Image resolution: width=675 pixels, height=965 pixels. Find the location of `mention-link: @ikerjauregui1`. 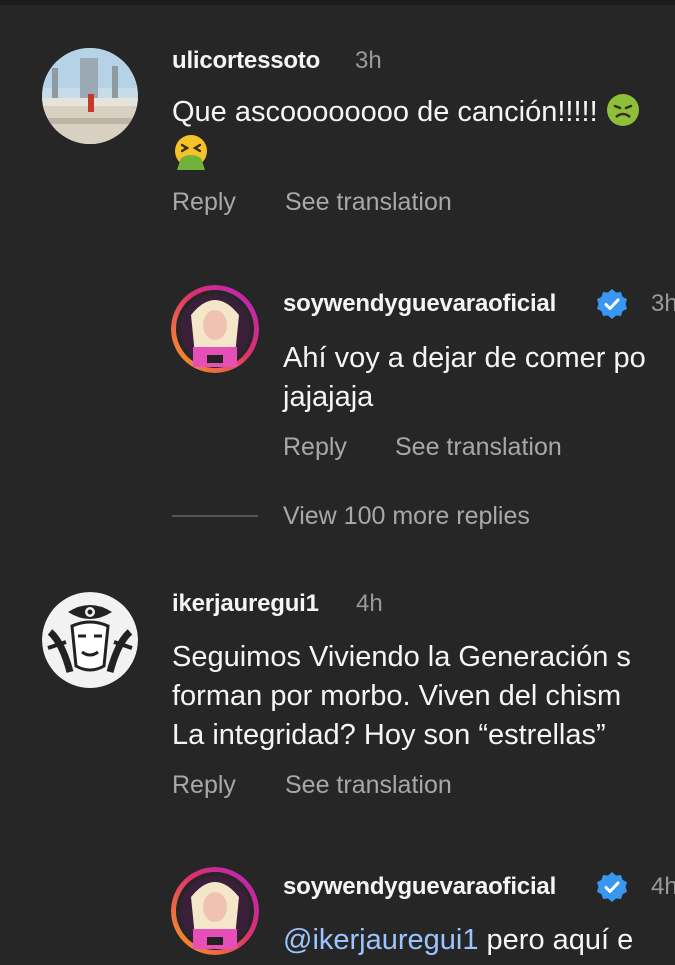

mention-link: @ikerjauregui1 is located at coordinates (380, 940).